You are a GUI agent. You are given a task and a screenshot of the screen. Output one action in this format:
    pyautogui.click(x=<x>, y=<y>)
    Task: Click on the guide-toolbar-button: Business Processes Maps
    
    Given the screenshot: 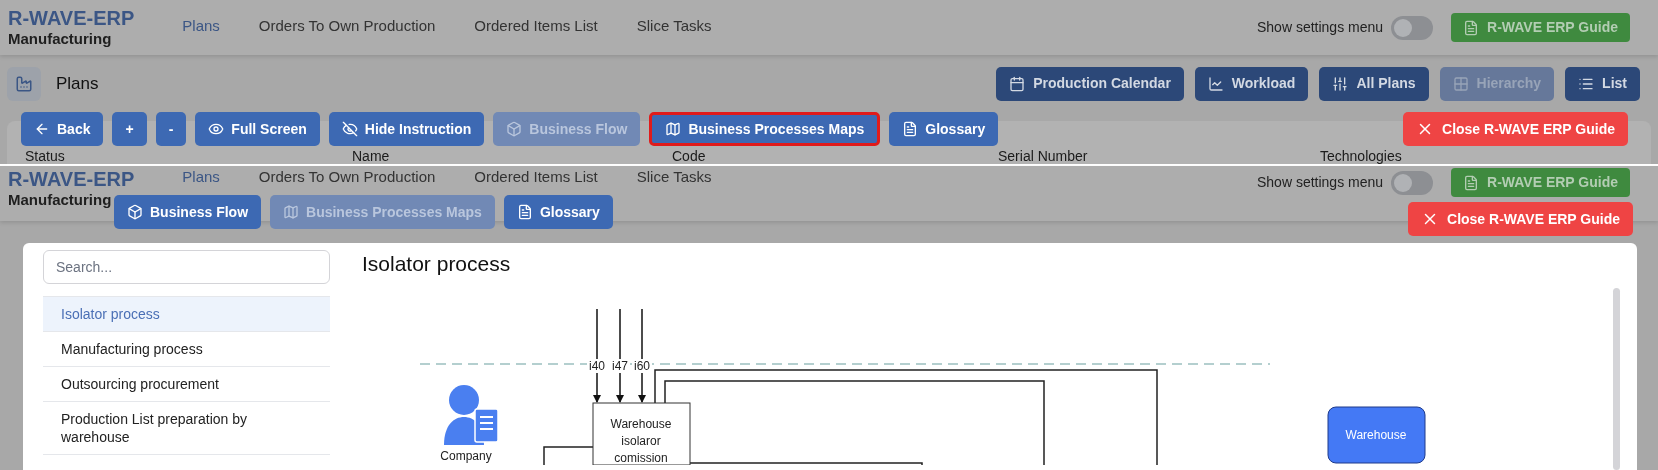 What is the action you would take?
    pyautogui.click(x=765, y=129)
    